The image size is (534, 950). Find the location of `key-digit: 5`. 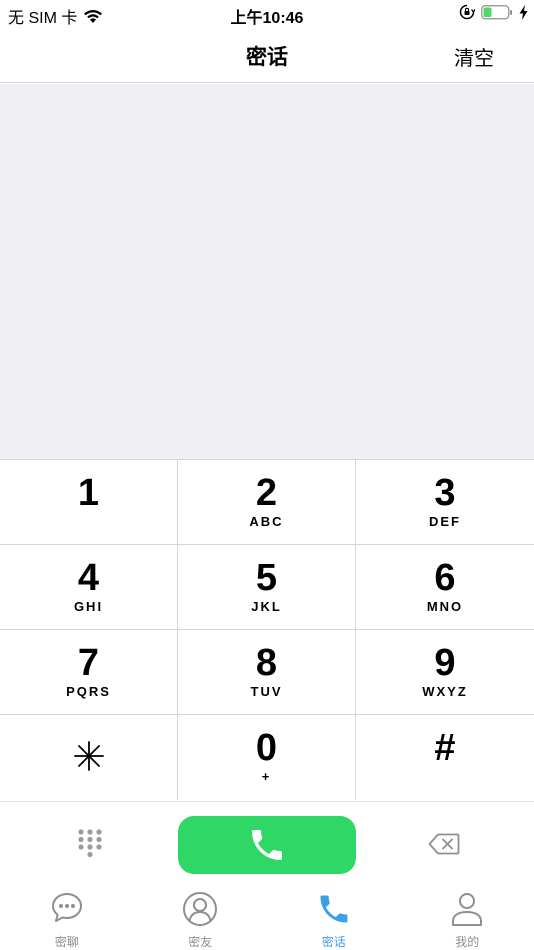

key-digit: 5 is located at coordinates (266, 578).